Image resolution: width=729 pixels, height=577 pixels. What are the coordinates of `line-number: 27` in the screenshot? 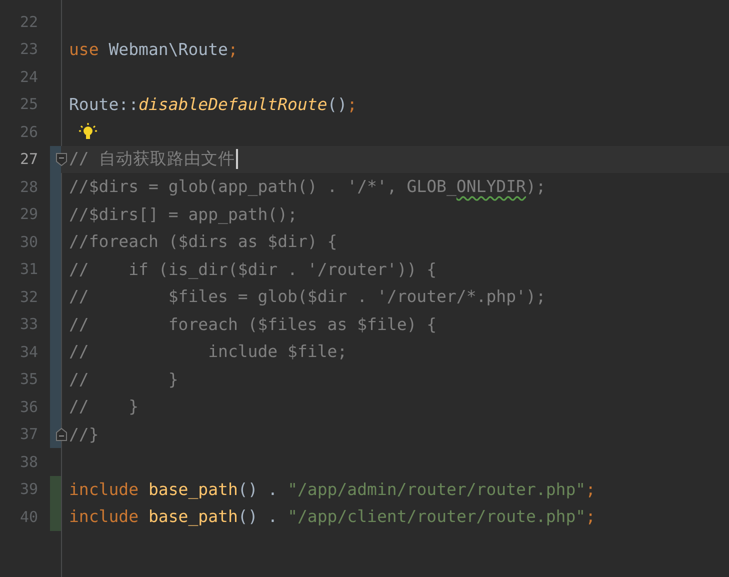 It's located at (28, 159).